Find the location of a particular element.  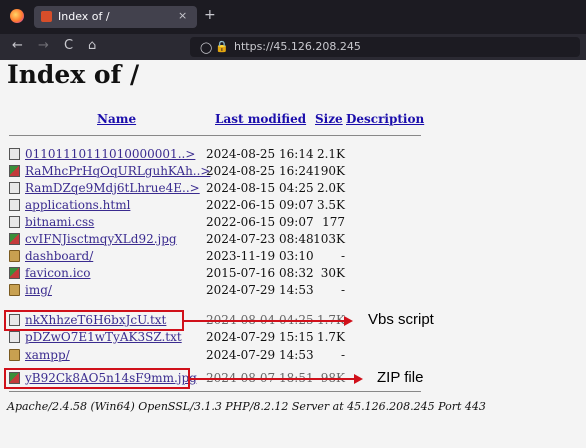

shield-icon: ◯ is located at coordinates (206, 47).